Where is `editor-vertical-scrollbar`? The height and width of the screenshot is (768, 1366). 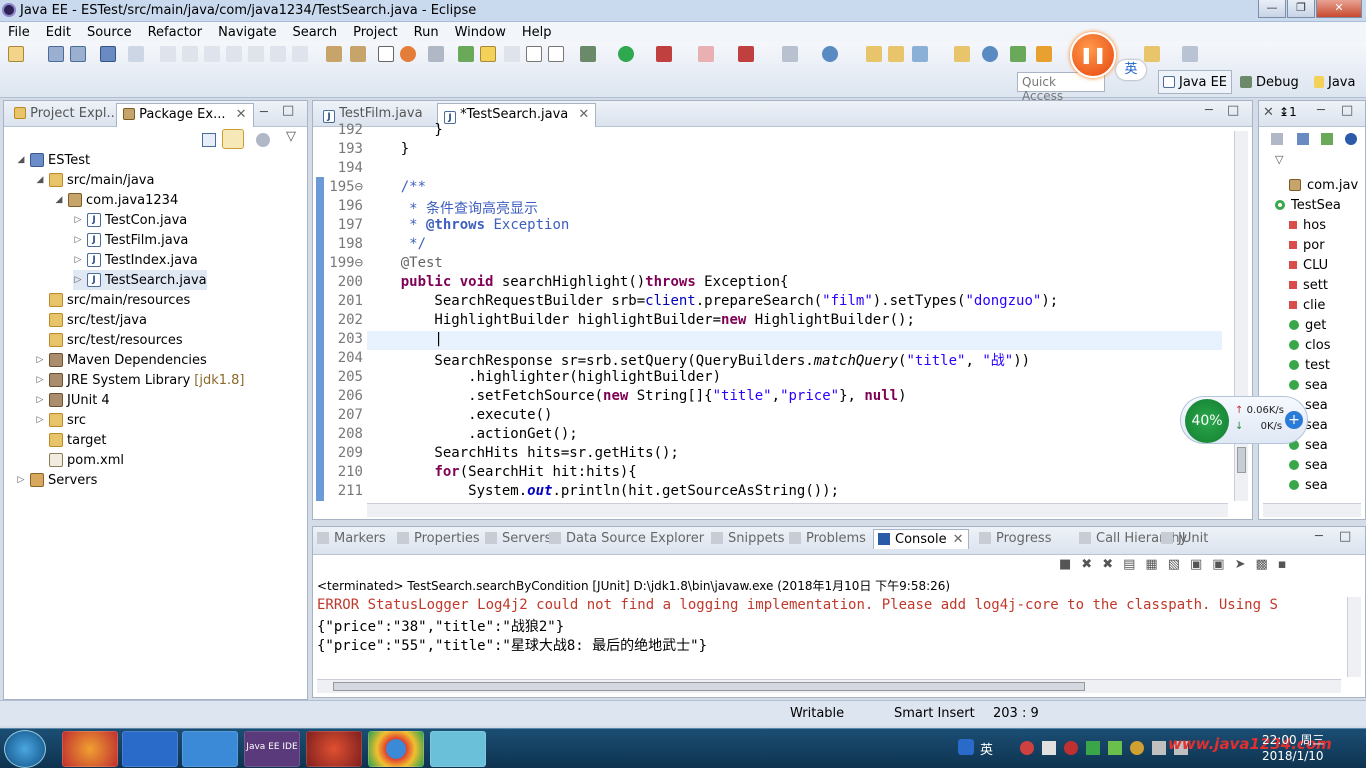
editor-vertical-scrollbar is located at coordinates (1241, 316).